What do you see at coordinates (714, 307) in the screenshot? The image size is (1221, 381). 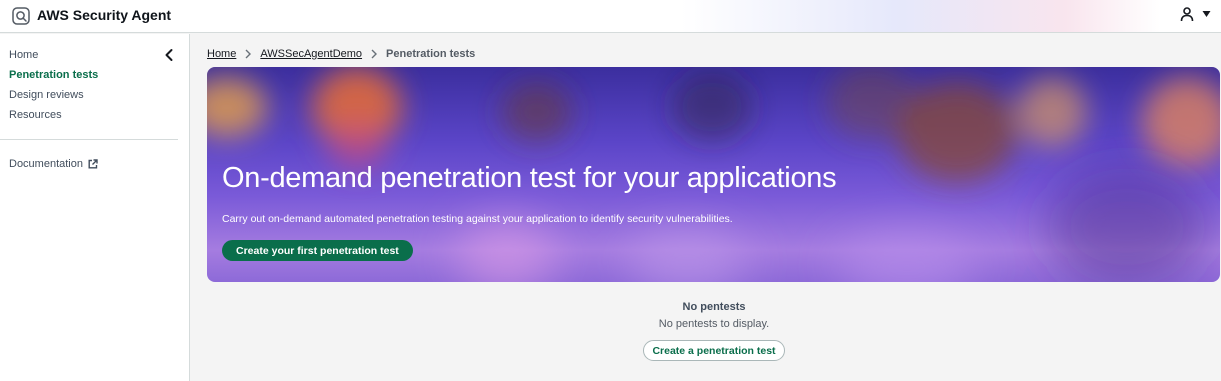 I see `empty-state-title: No pentests` at bounding box center [714, 307].